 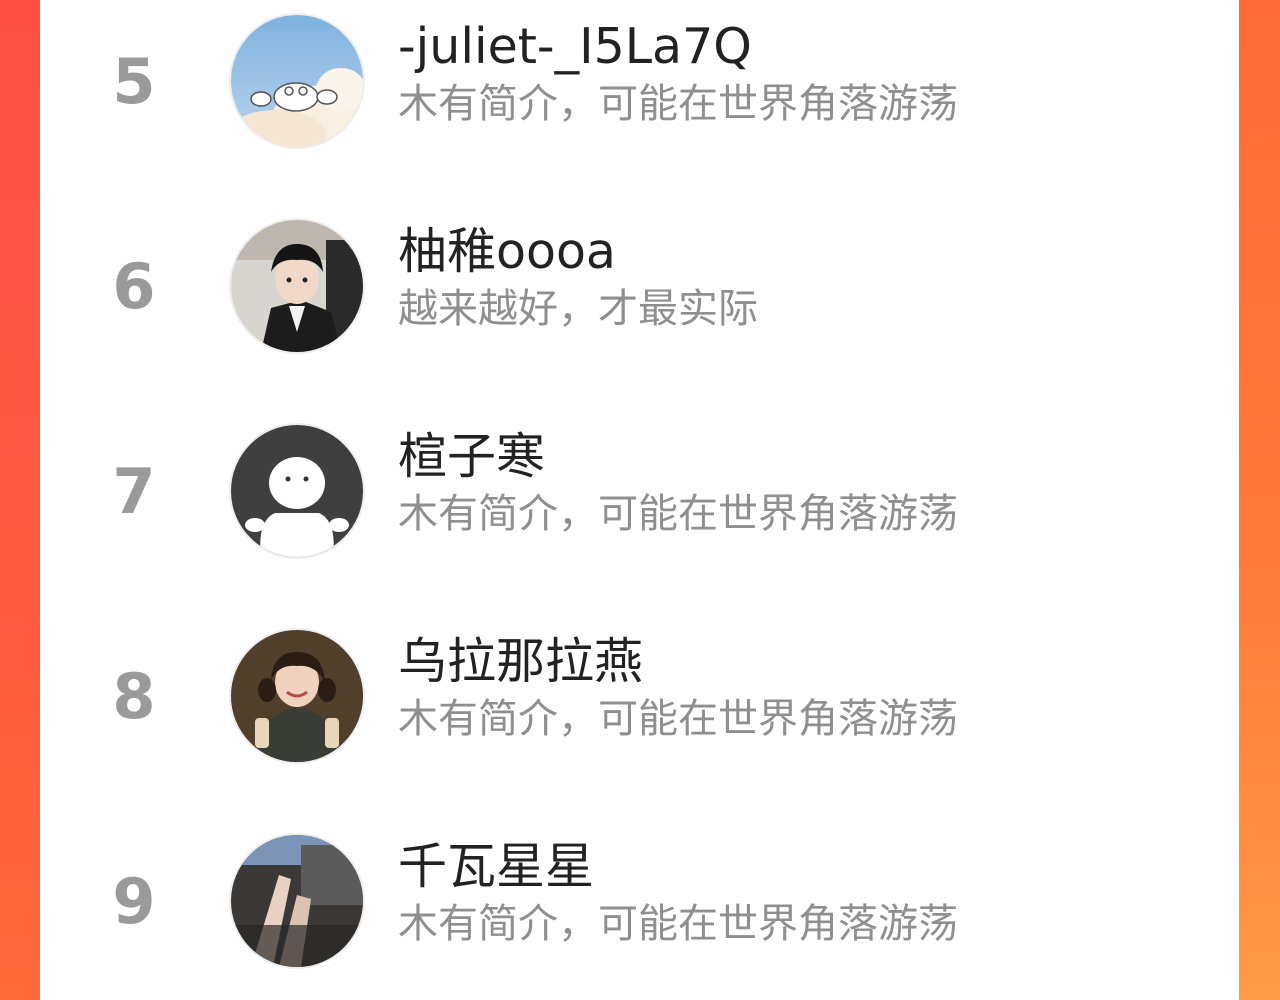 What do you see at coordinates (20, 500) in the screenshot?
I see `left-gradient-border` at bounding box center [20, 500].